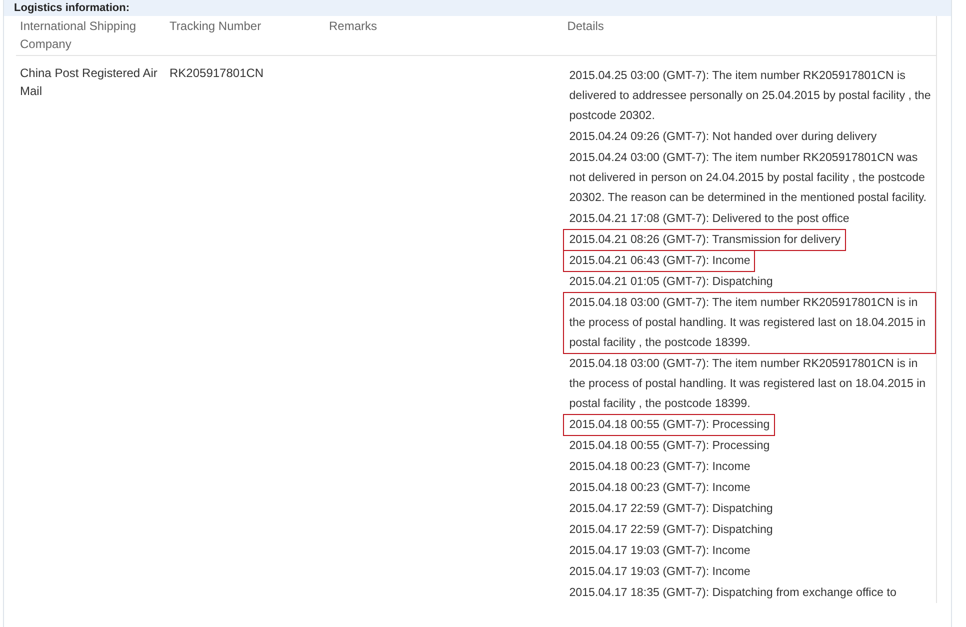 The width and height of the screenshot is (966, 627). I want to click on tracking-event: 2015.04.21 08:26 (GMT-7): Transmission for delivery, so click(704, 240).